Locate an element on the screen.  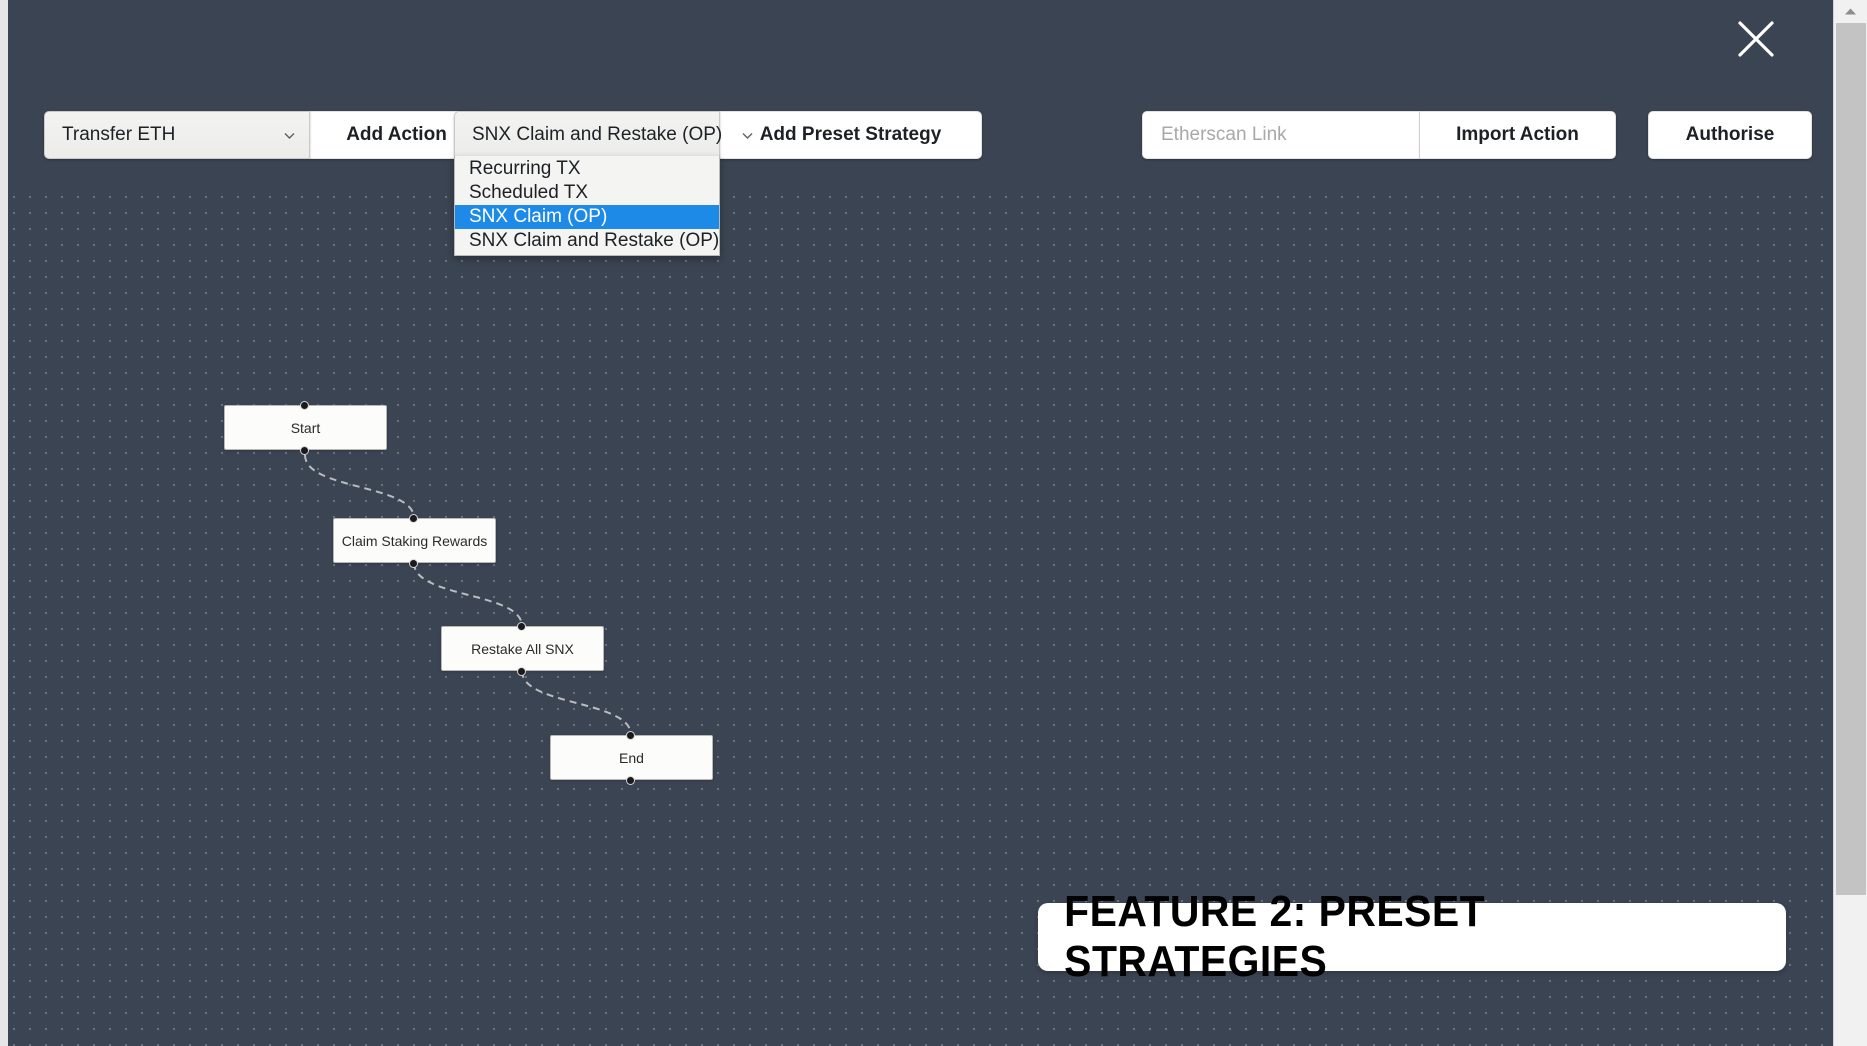
left-gutter-strip is located at coordinates (4, 523).